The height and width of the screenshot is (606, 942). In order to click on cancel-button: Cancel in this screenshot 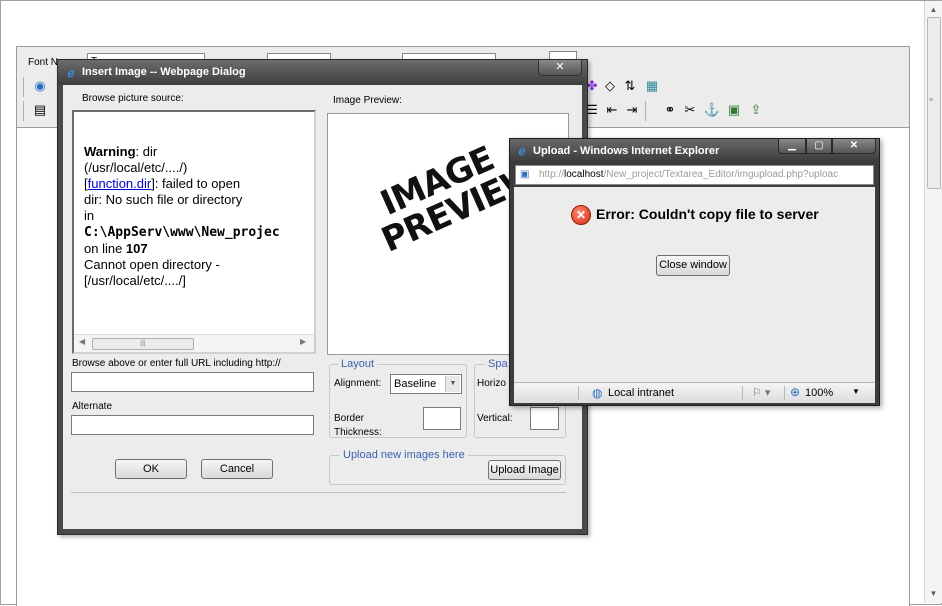, I will do `click(237, 469)`.